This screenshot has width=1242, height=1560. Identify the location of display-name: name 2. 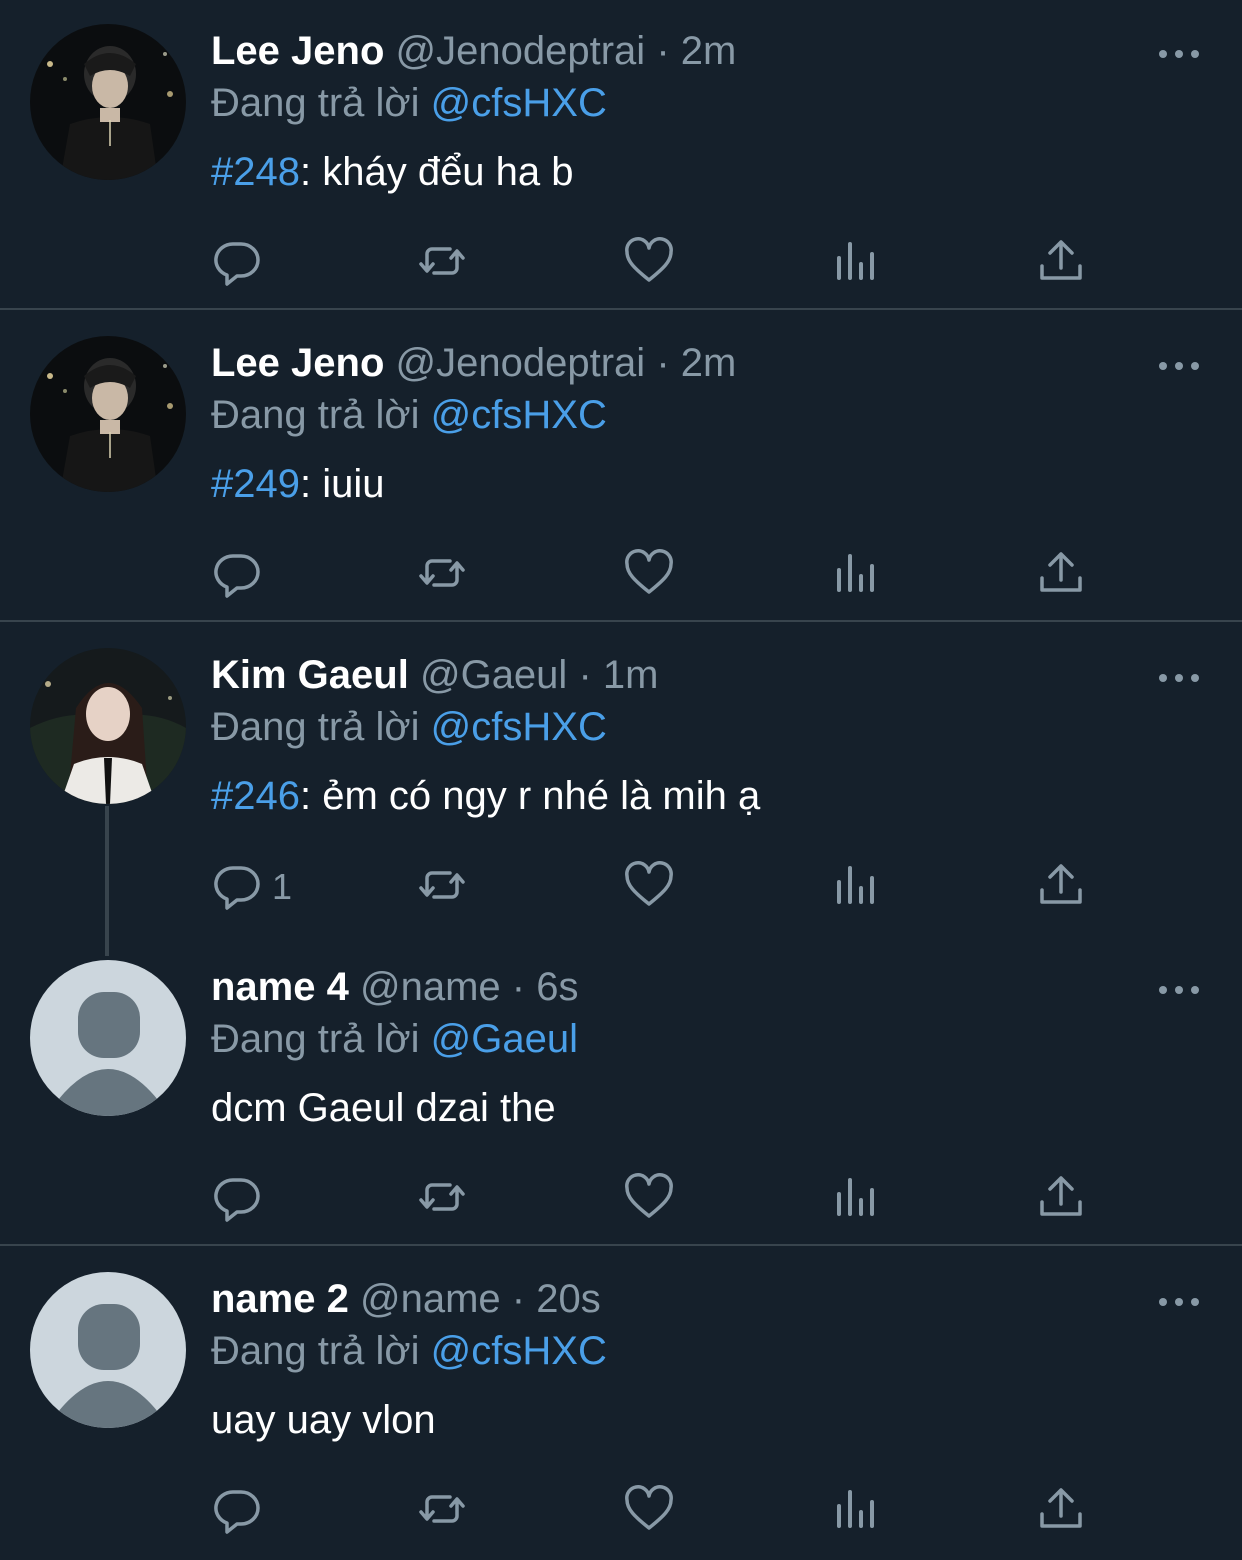
(280, 1299).